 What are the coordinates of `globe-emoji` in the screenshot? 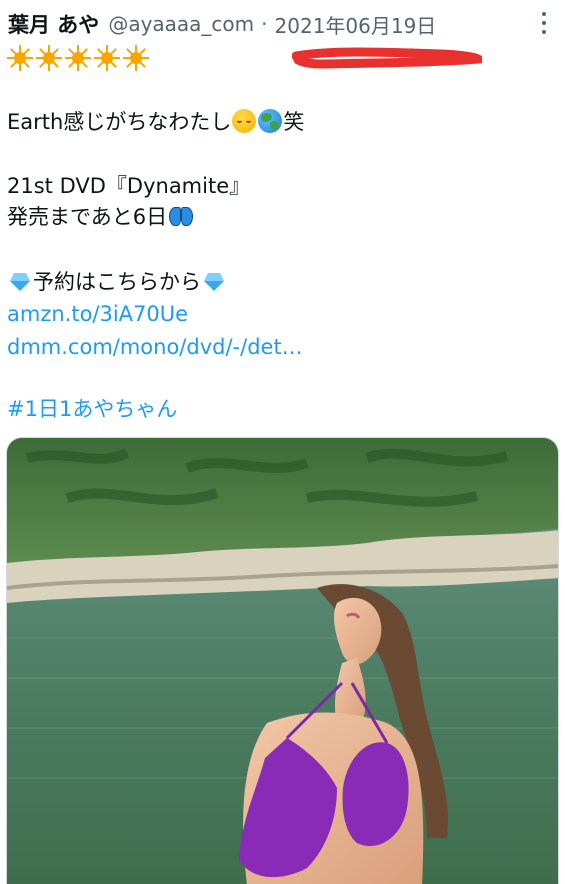 It's located at (270, 121).